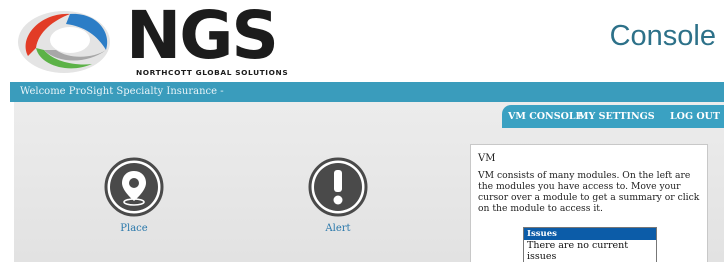  Describe the element at coordinates (338, 228) in the screenshot. I see `module-alert-label: Alert` at that location.